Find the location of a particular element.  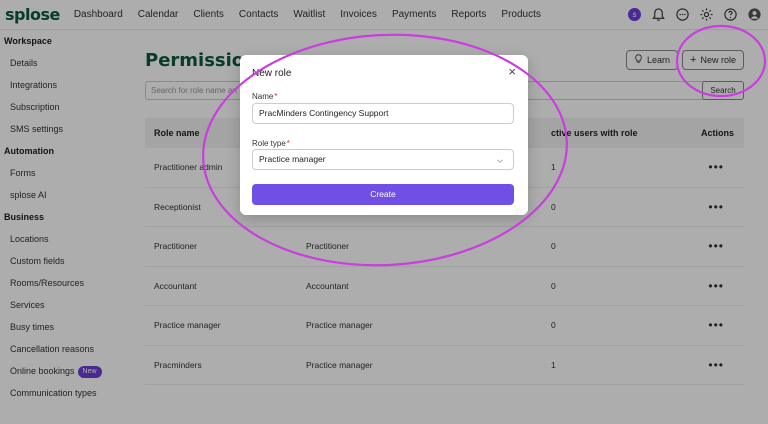

chevron-down-icon is located at coordinates (500, 159).